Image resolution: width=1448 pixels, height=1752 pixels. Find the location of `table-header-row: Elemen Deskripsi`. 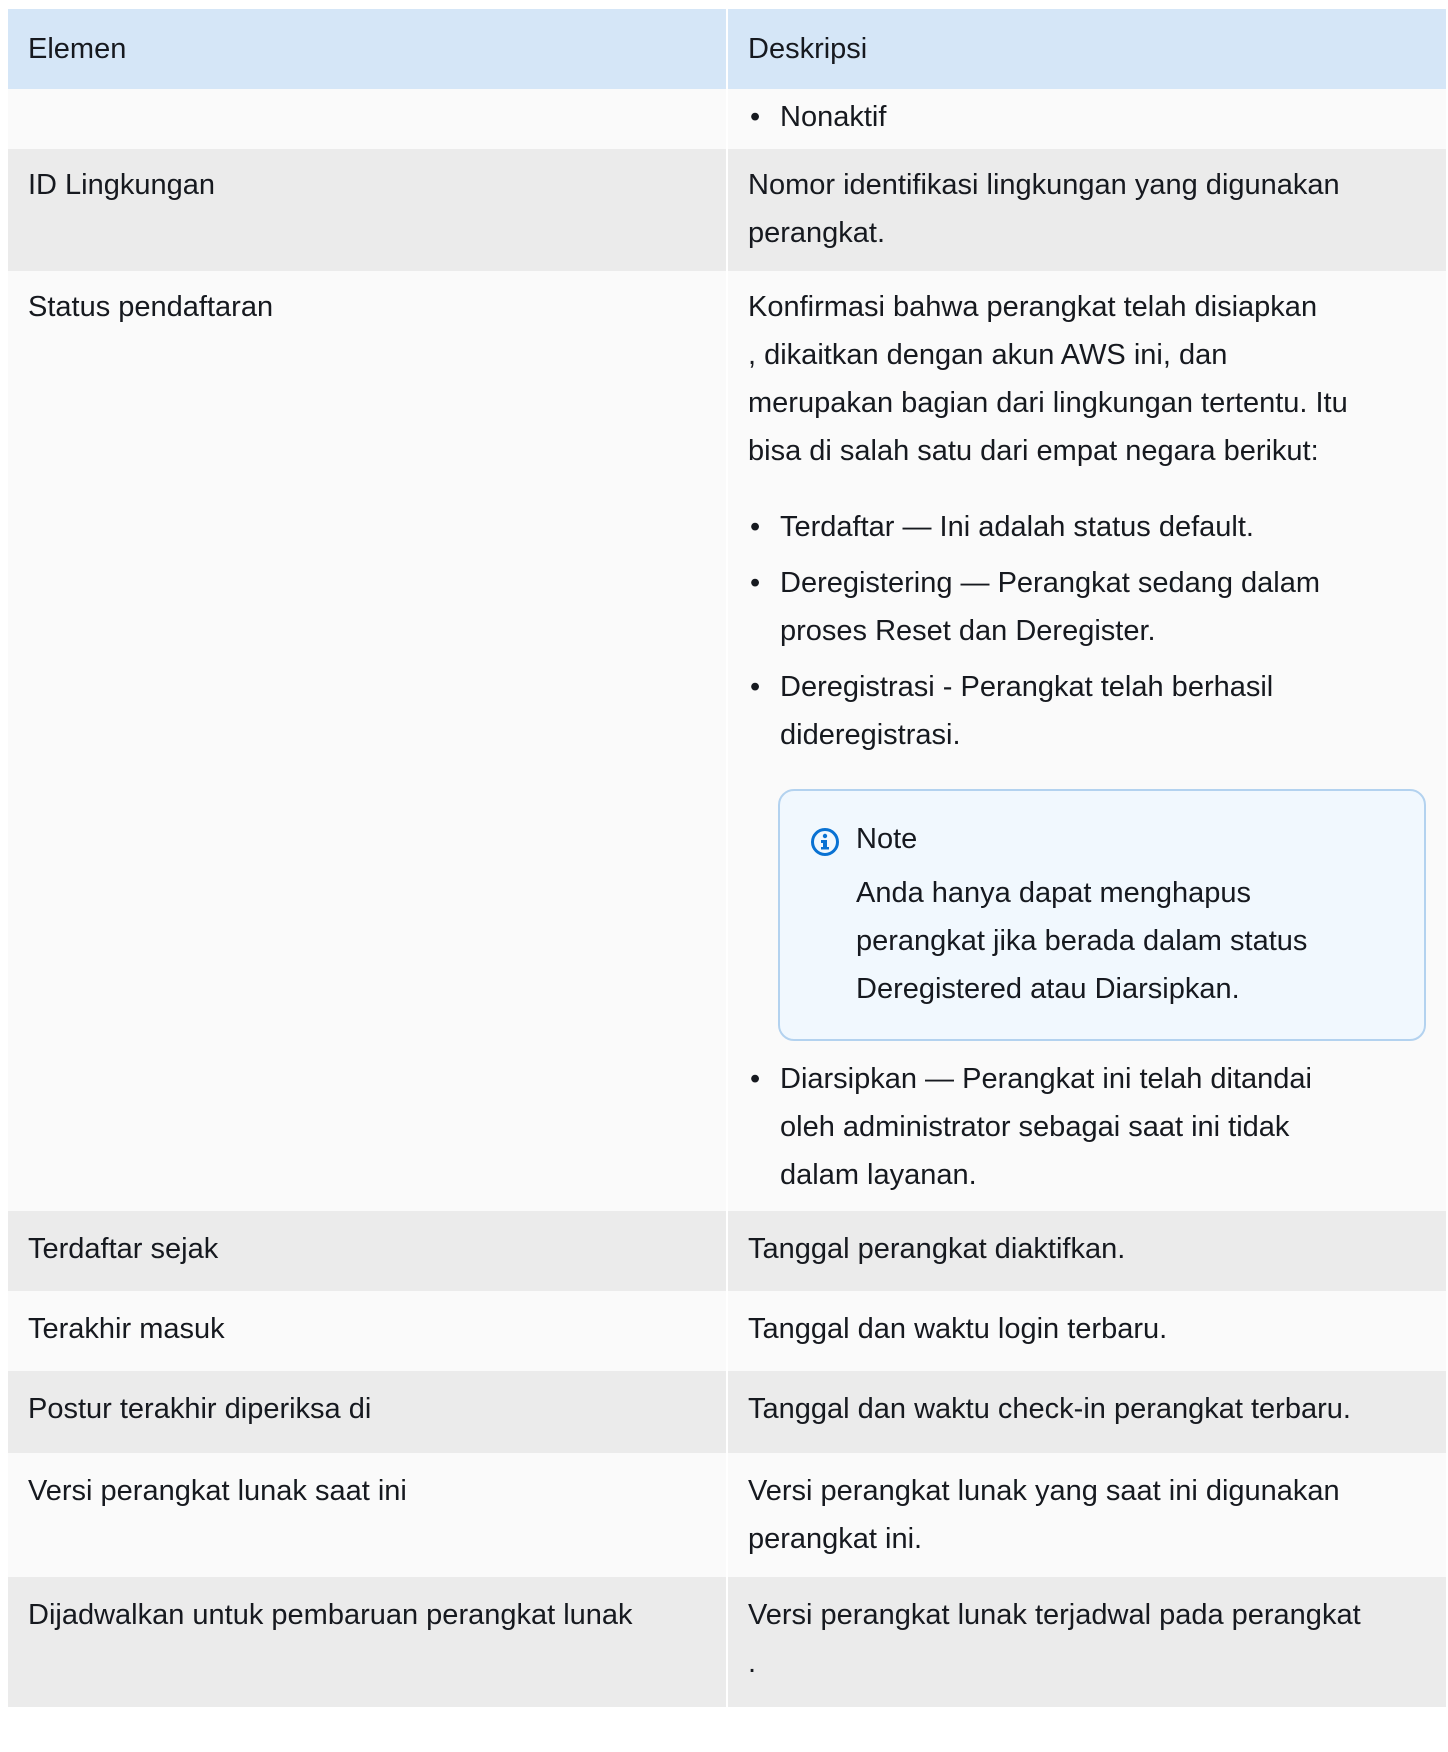

table-header-row: Elemen Deskripsi is located at coordinates (727, 49).